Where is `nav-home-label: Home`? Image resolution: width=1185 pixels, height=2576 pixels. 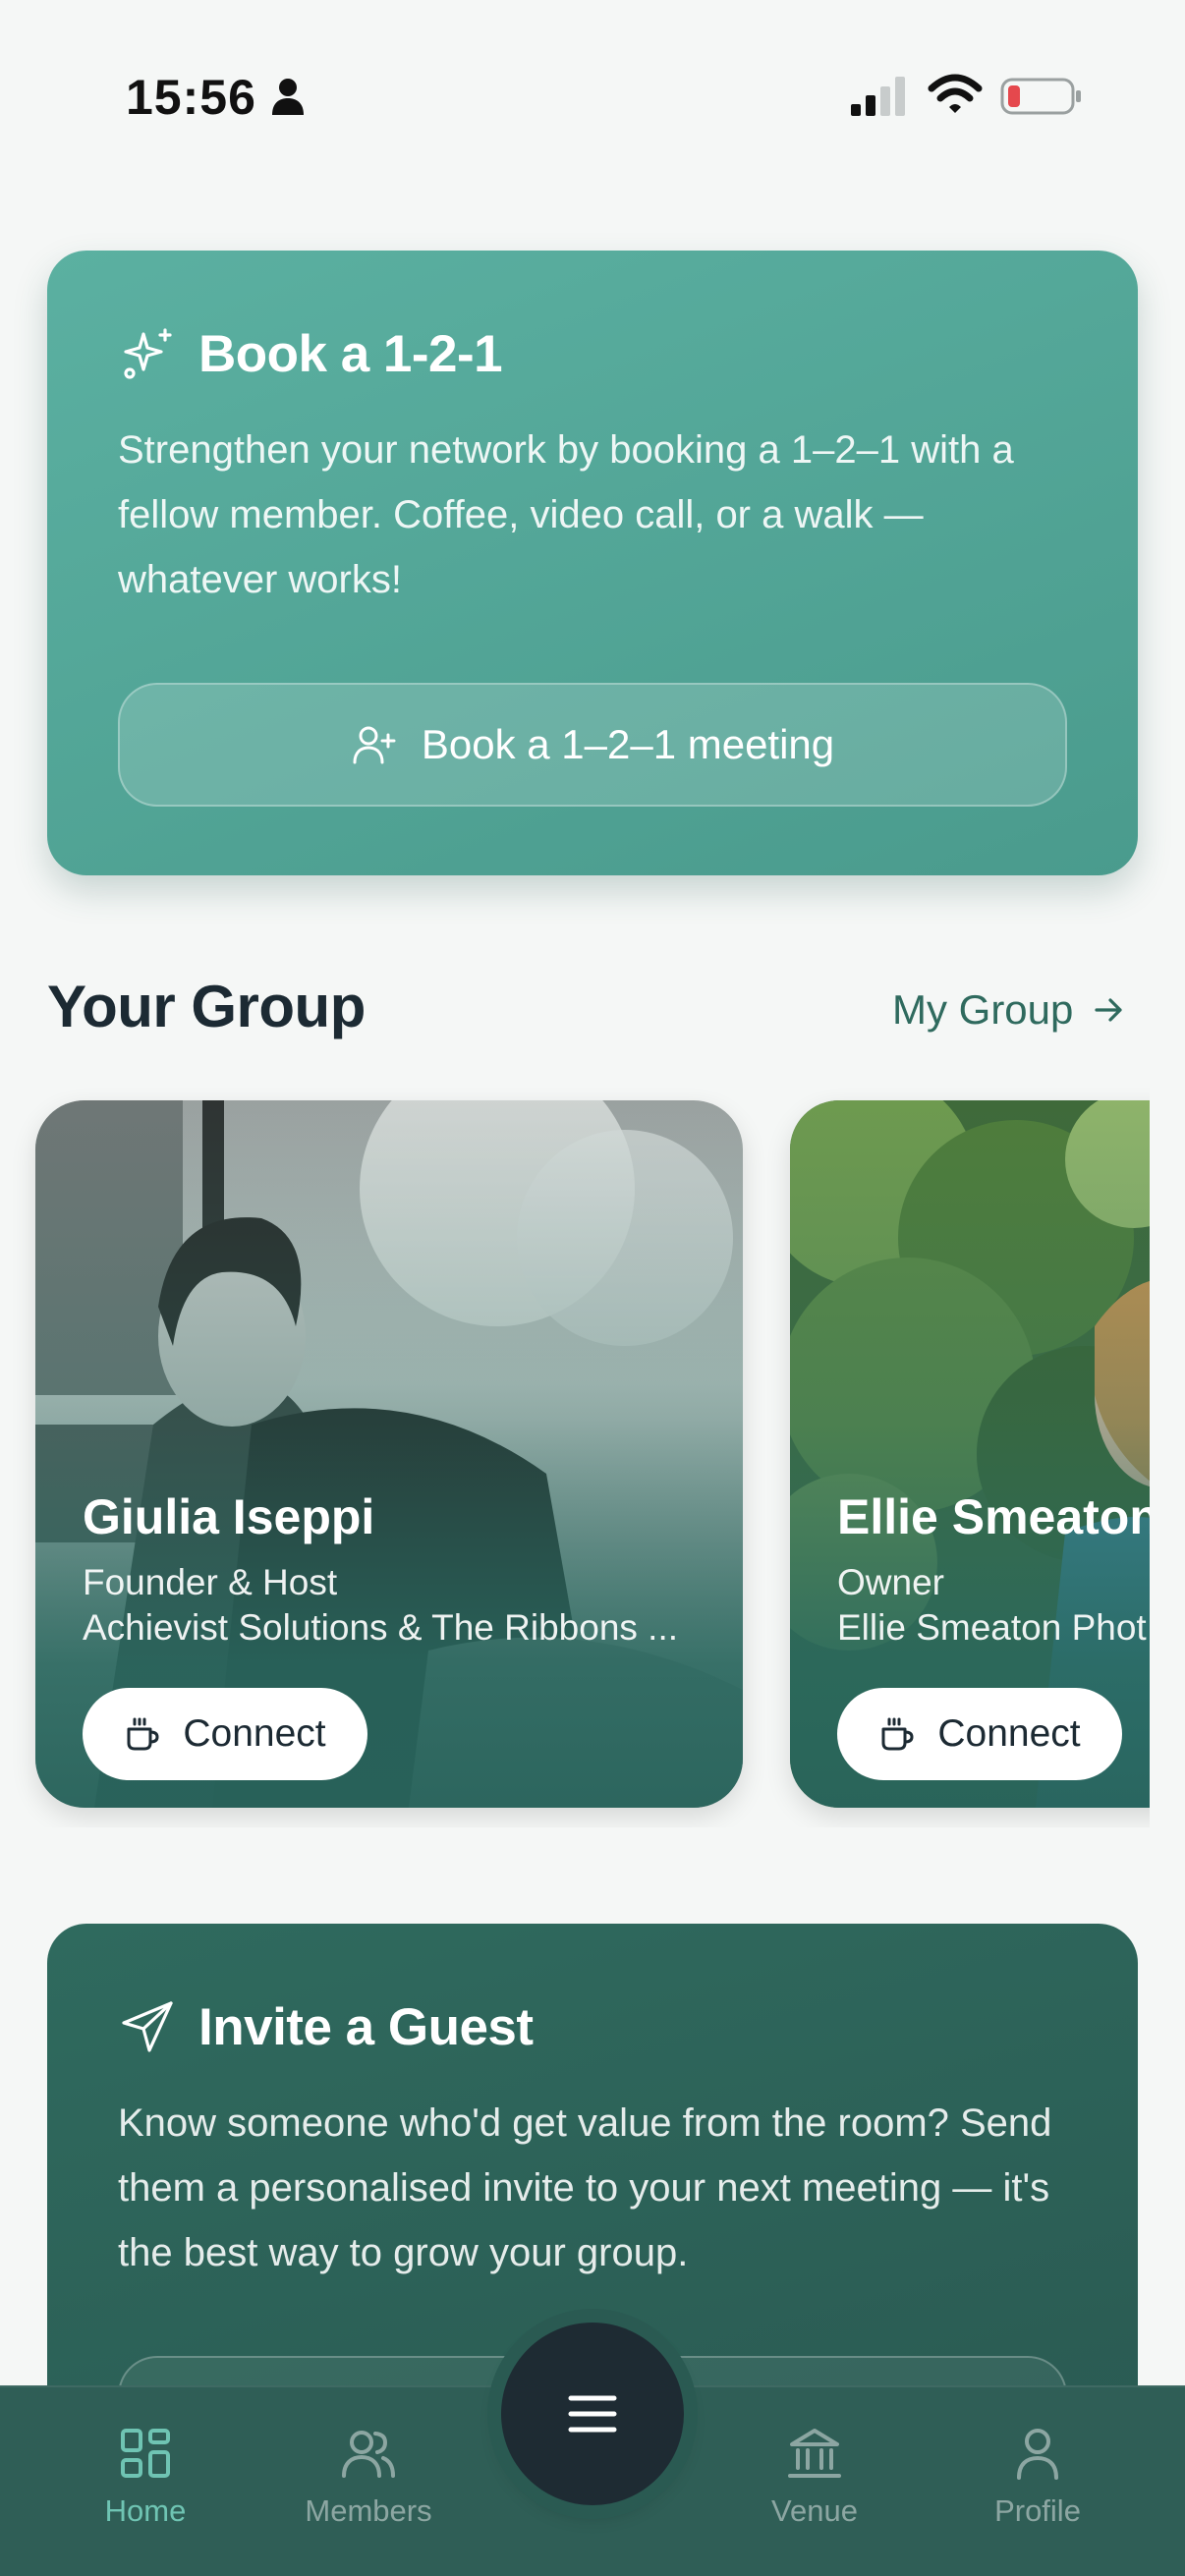
nav-home-label: Home is located at coordinates (146, 2510).